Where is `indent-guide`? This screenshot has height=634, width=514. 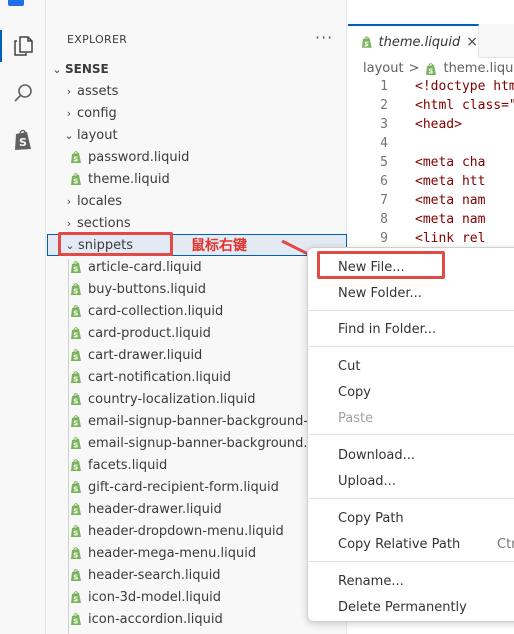 indent-guide is located at coordinates (68, 446).